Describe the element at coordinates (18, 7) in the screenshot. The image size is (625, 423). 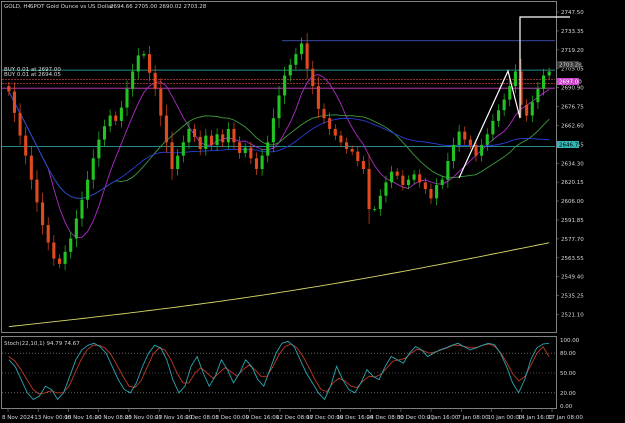
I see `symbol-label: GOLD, H4` at that location.